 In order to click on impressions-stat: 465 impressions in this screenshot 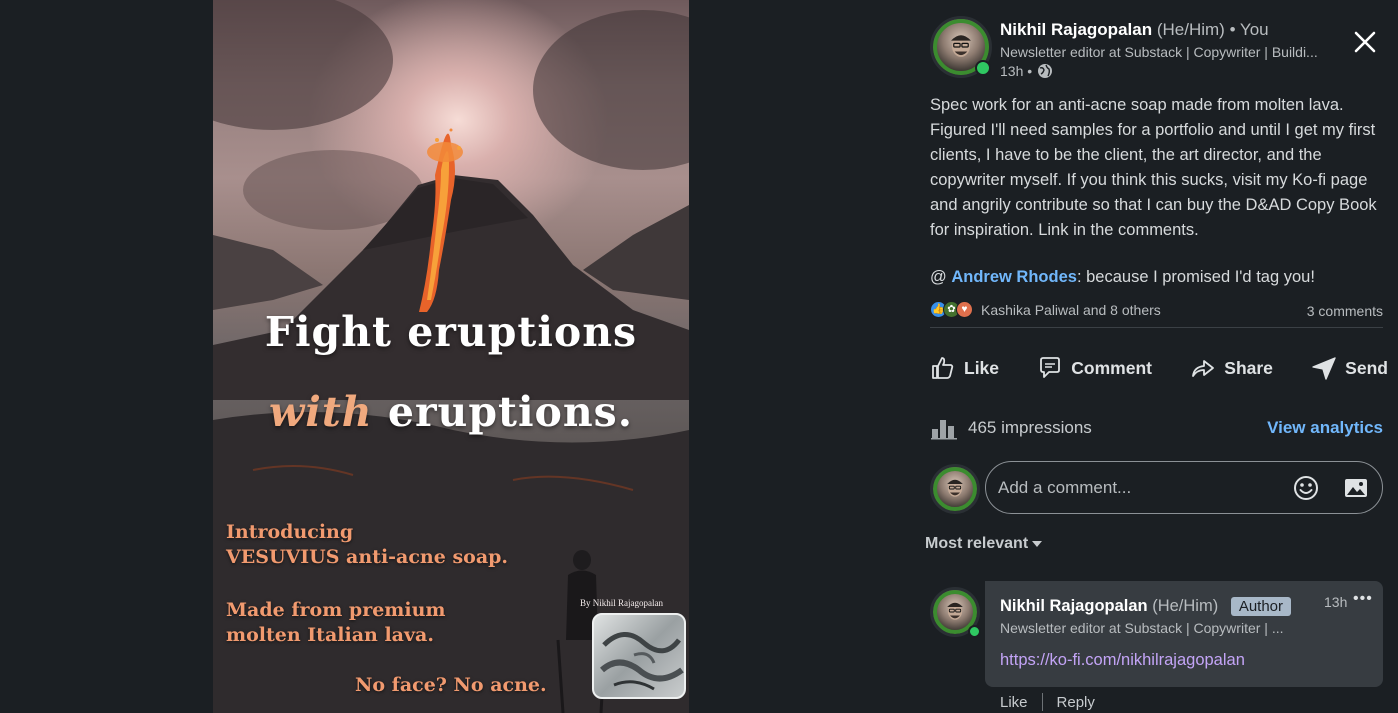, I will do `click(1011, 428)`.